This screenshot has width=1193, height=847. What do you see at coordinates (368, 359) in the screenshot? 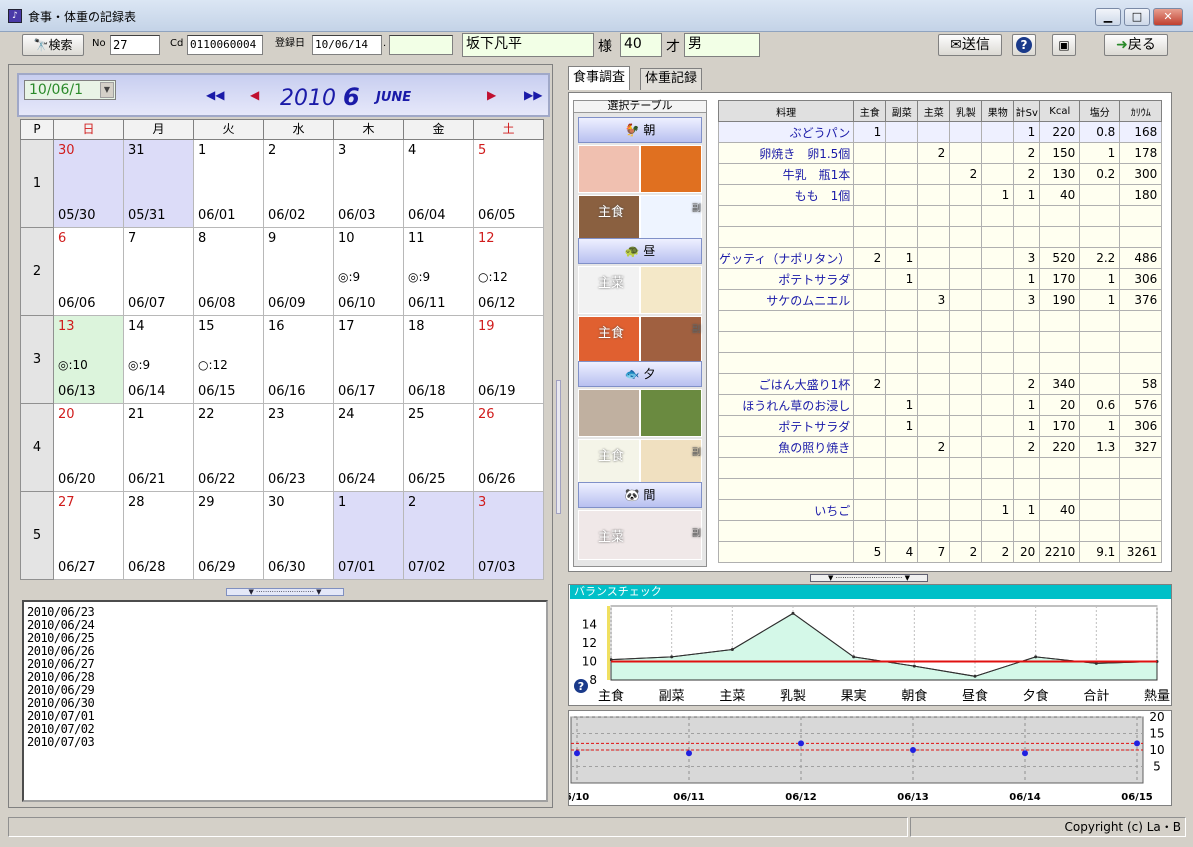
I see `calendar-day: 17 06/17` at bounding box center [368, 359].